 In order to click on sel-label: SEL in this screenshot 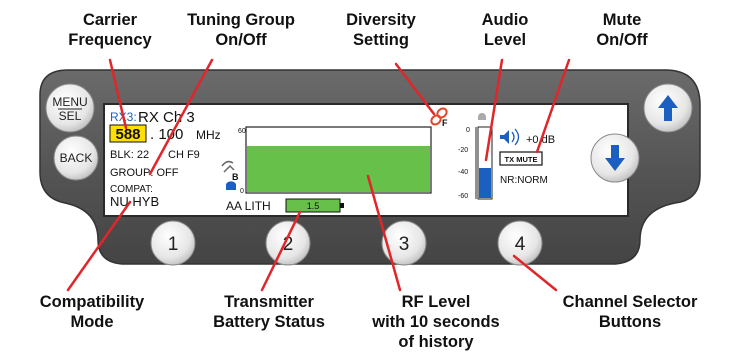, I will do `click(70, 116)`.